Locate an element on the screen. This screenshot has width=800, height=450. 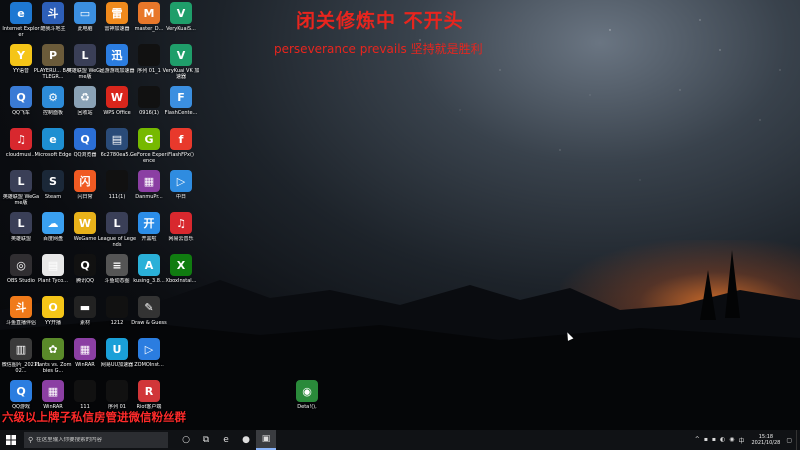
desktop-shortcut-label: Draw & Guess is located at coordinates (149, 323).